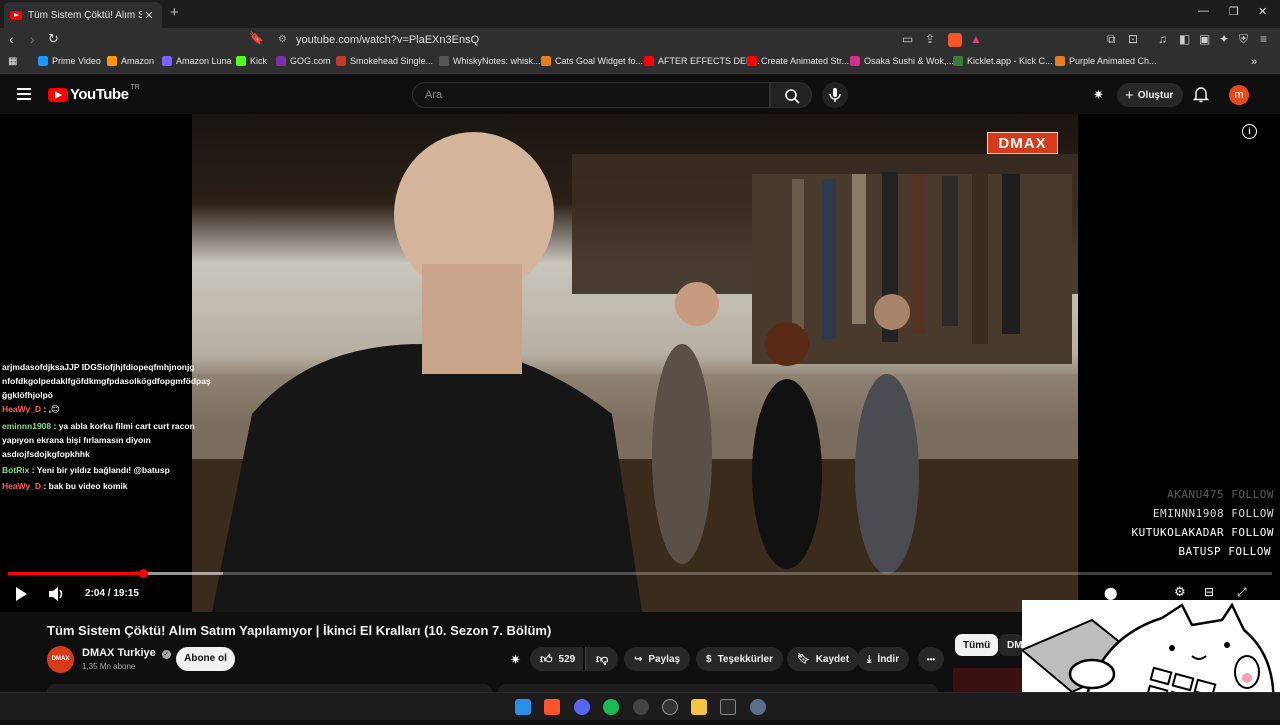 This screenshot has height=725, width=1280. I want to click on chat-message: yapıyon ekrana bişi fırlamasın diyoın, so click(109, 440).